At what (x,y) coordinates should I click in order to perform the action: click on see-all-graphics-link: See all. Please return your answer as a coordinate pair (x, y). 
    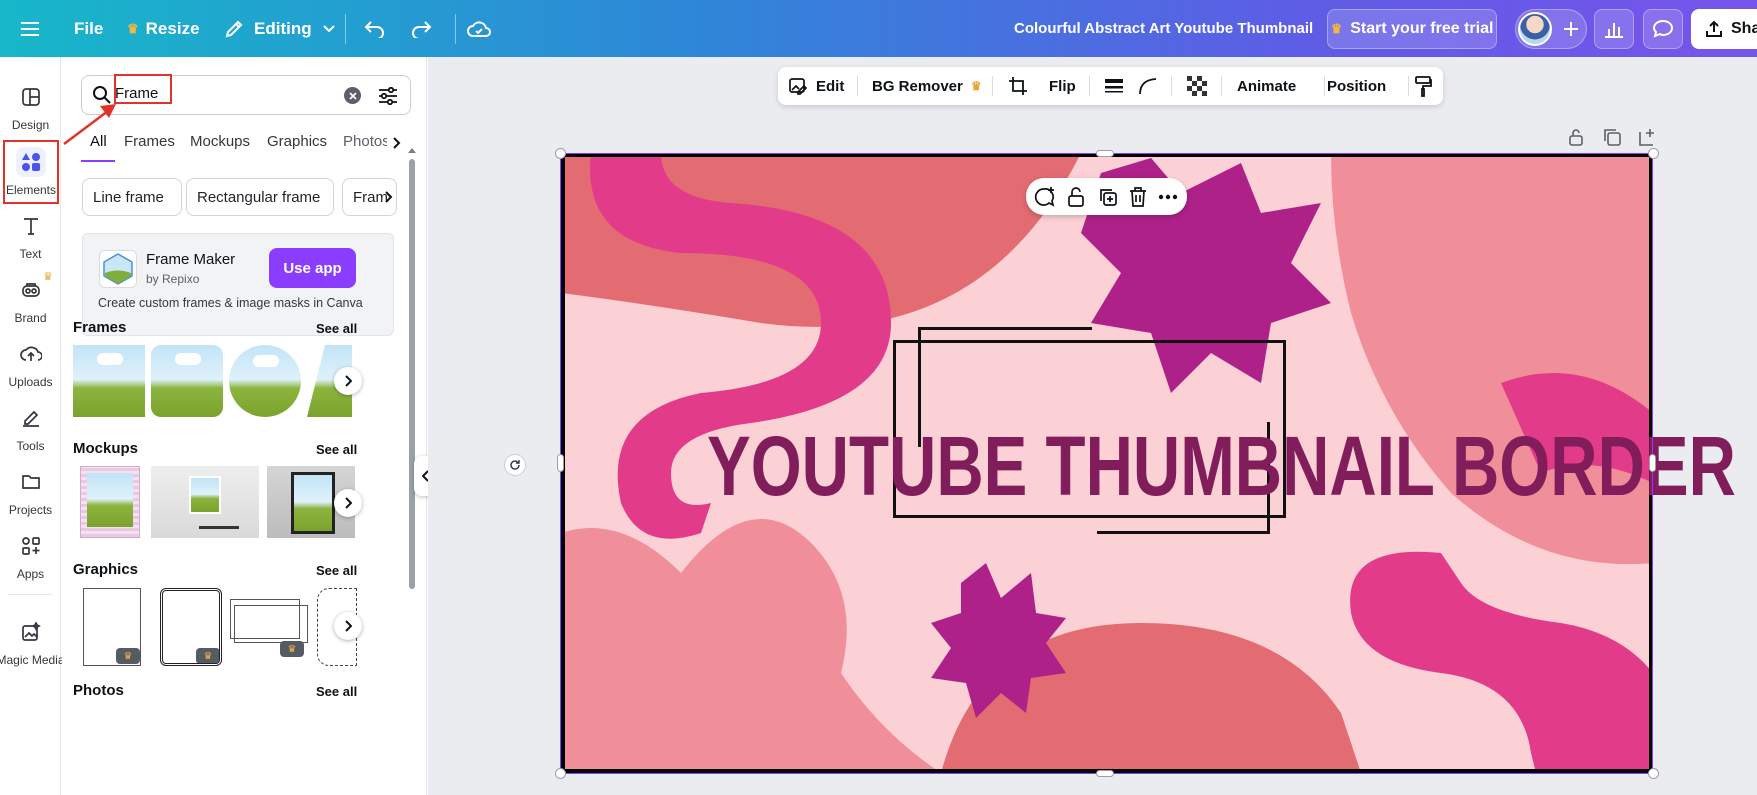
    Looking at the image, I should click on (336, 570).